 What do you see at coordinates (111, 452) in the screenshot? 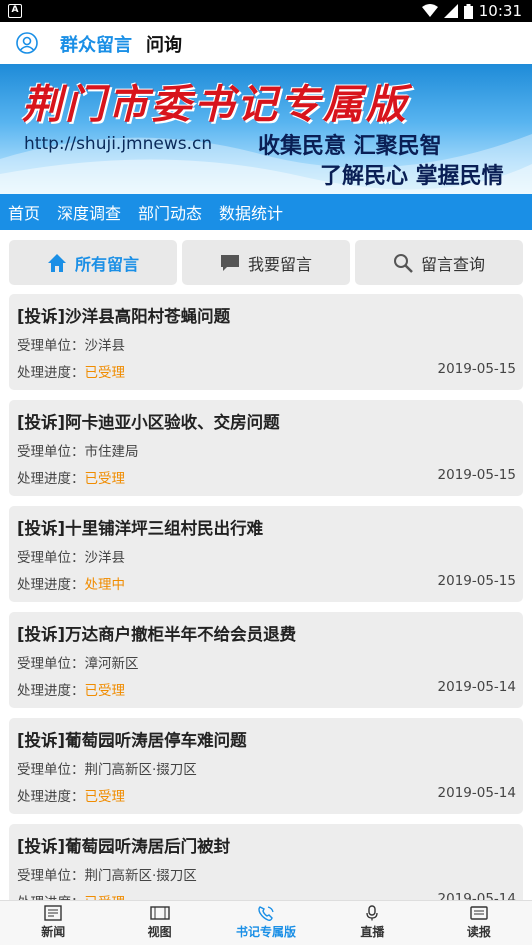
I see `unit-value: 市住建局` at bounding box center [111, 452].